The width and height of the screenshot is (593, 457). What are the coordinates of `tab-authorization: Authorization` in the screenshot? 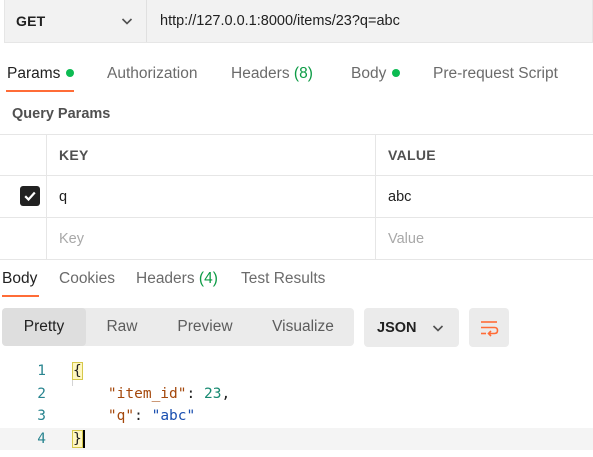 It's located at (152, 74).